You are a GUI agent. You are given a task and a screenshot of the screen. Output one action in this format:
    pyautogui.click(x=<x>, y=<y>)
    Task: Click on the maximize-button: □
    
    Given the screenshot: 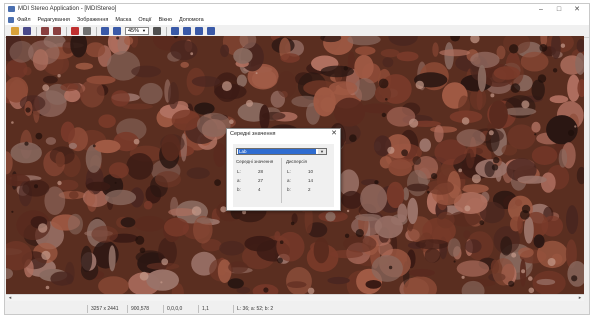 What is the action you would take?
    pyautogui.click(x=559, y=9)
    